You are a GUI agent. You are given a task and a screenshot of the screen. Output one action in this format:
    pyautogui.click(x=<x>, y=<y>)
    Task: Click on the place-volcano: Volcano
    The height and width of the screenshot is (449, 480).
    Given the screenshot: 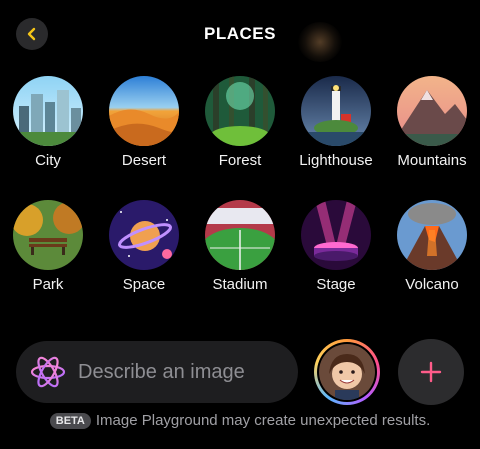 What is the action you would take?
    pyautogui.click(x=432, y=246)
    